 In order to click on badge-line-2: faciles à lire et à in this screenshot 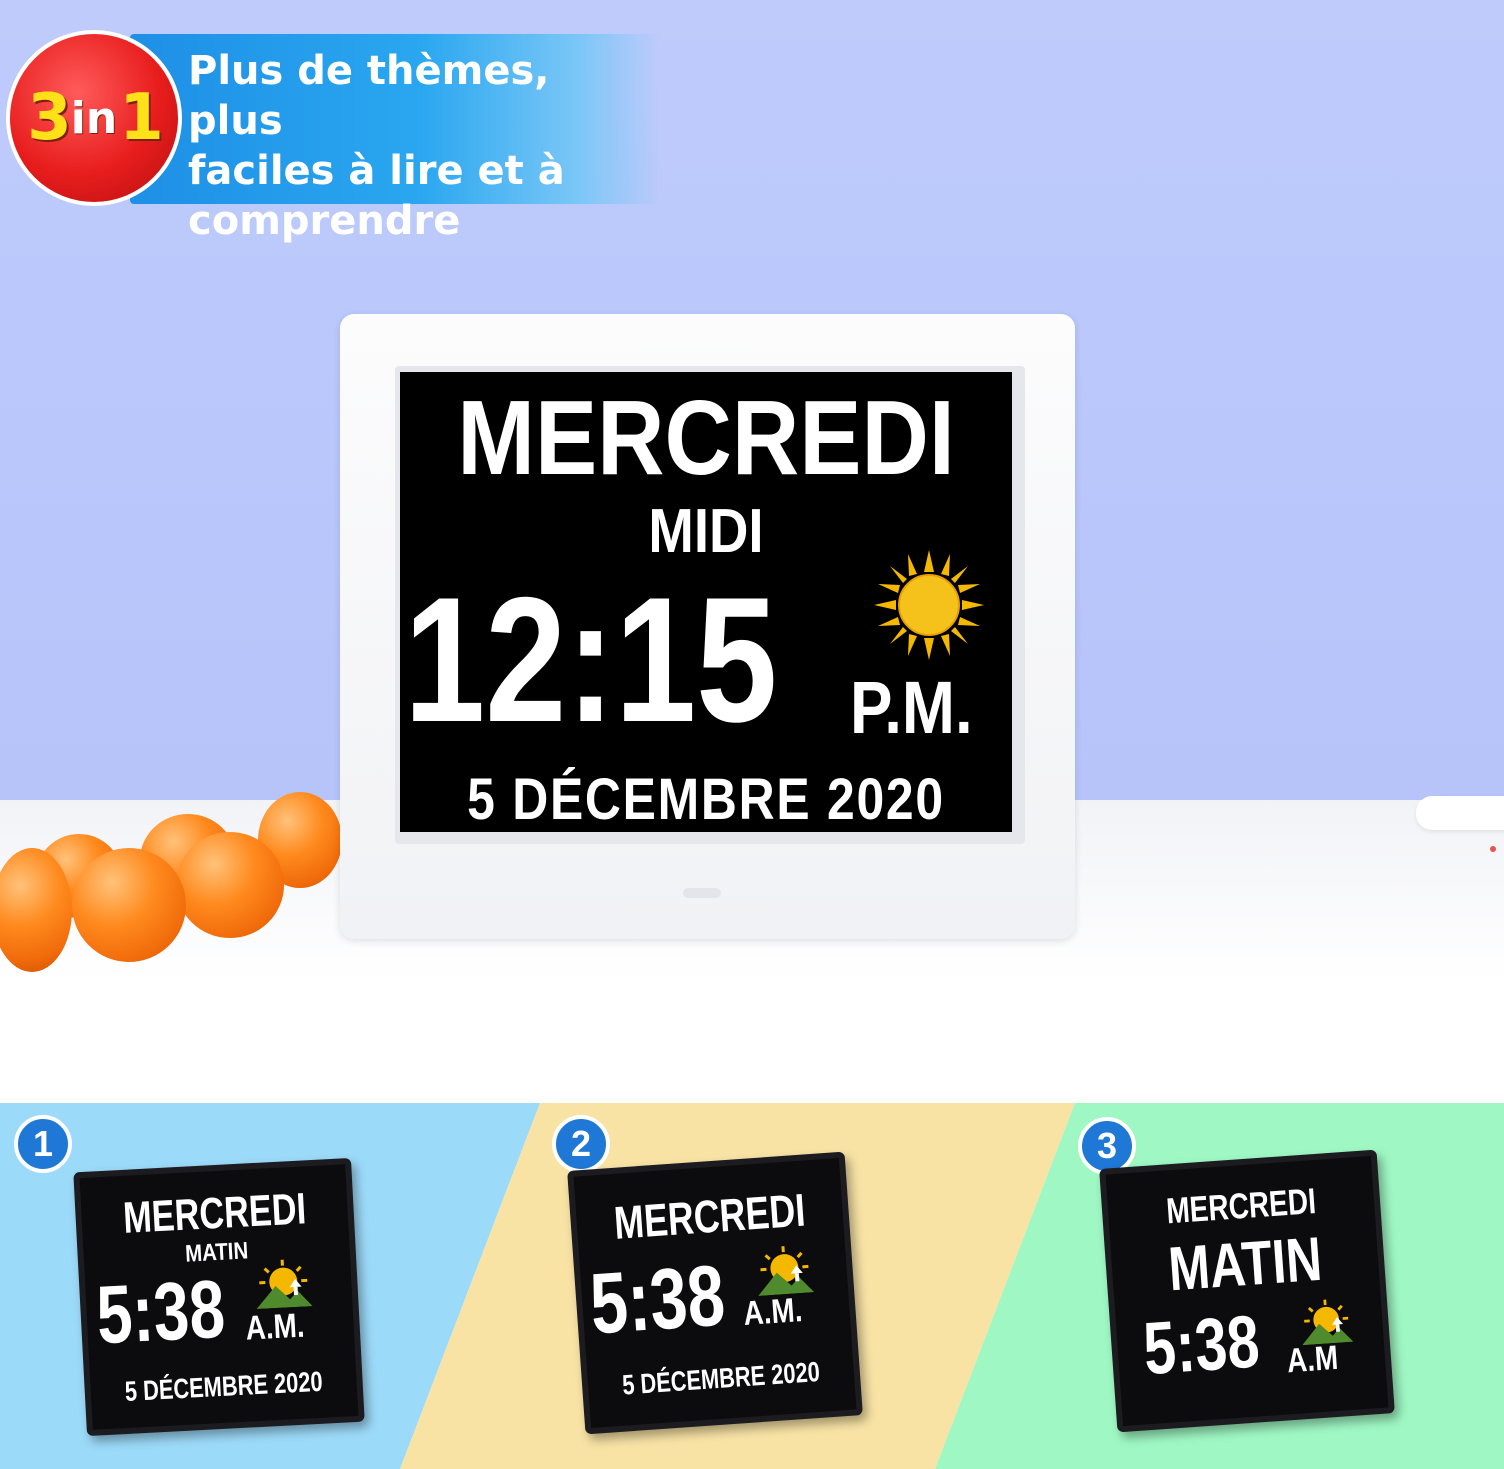, I will do `click(376, 171)`.